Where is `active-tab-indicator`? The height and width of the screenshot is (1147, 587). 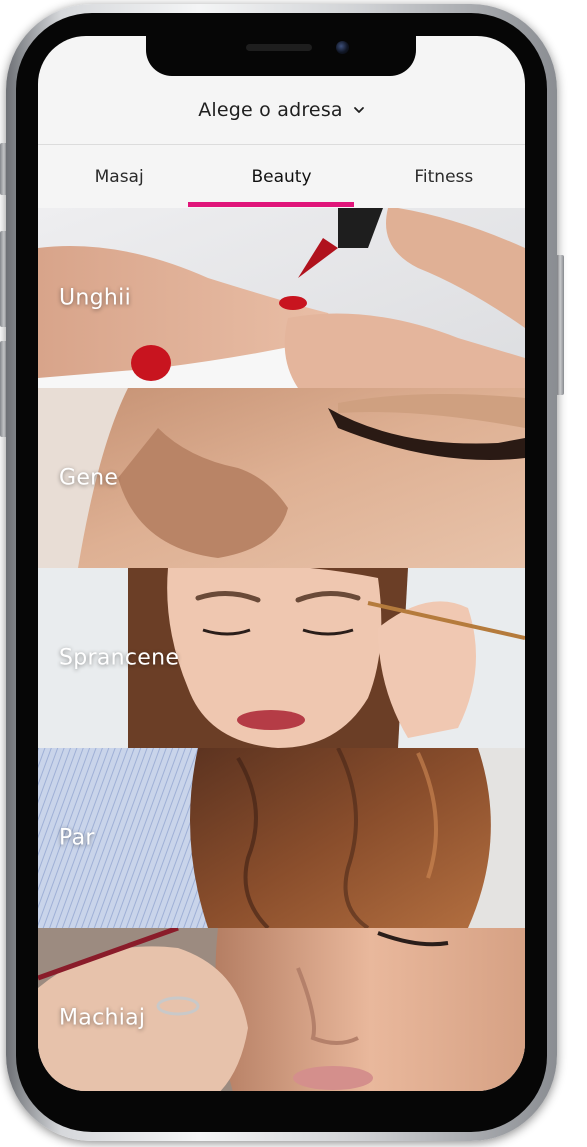 active-tab-indicator is located at coordinates (271, 204).